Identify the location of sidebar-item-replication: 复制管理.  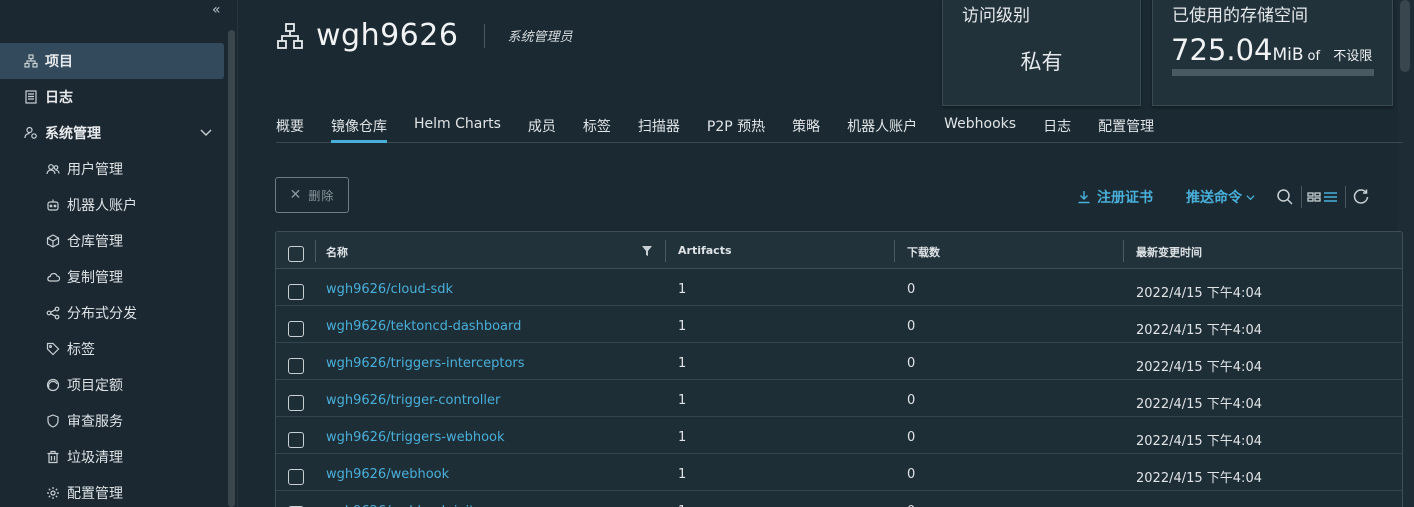
(112, 277).